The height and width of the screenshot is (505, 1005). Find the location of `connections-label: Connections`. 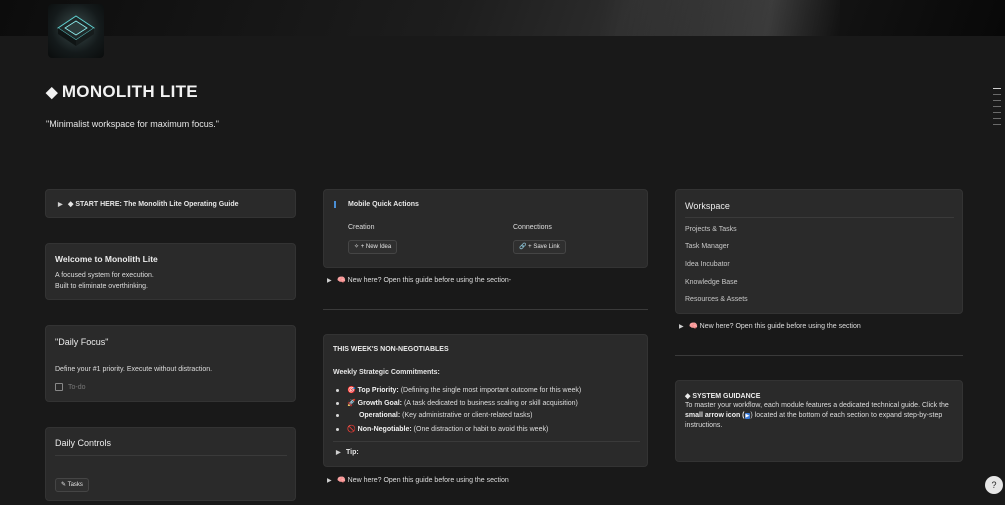

connections-label: Connections is located at coordinates (532, 227).